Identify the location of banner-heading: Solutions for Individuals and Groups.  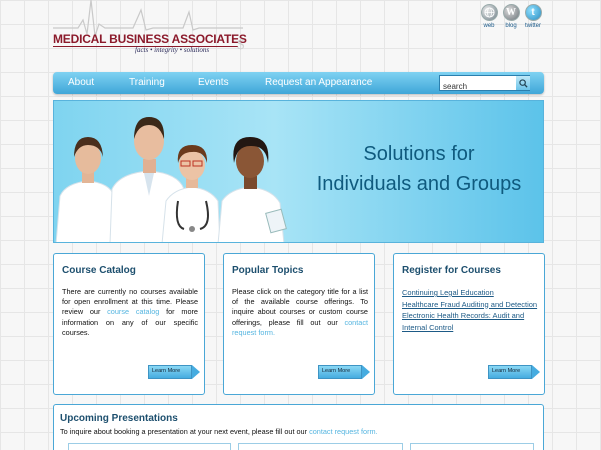
(419, 169).